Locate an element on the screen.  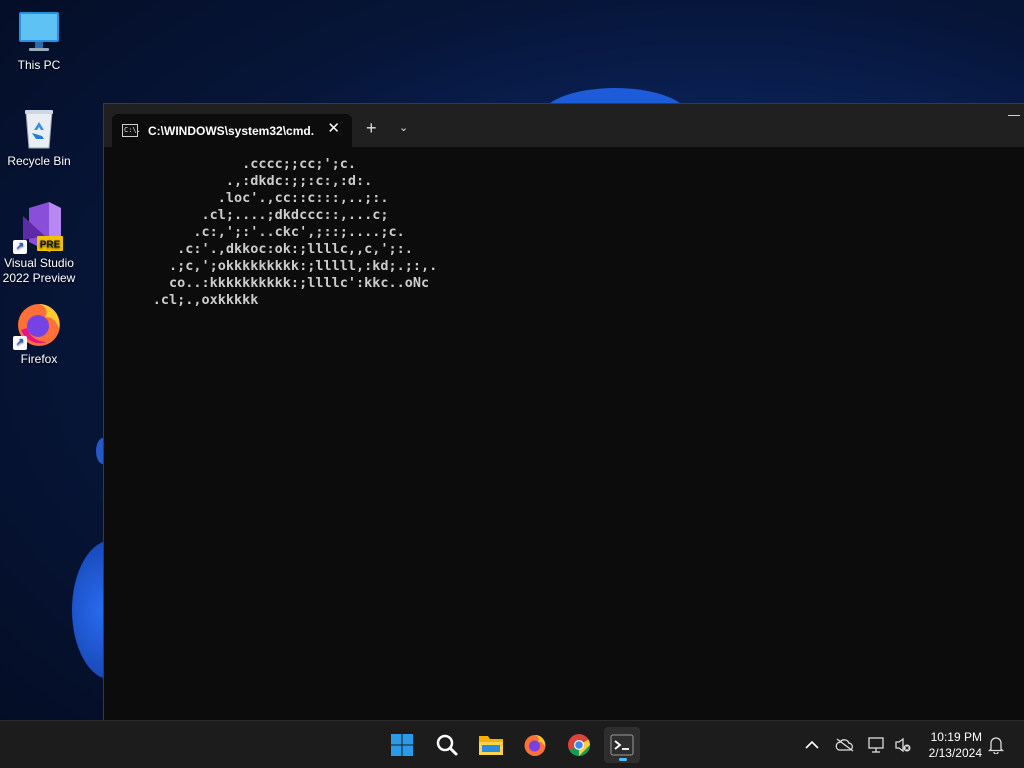
tab-title: C:\WINDOWS\system32\cmd. is located at coordinates (231, 130).